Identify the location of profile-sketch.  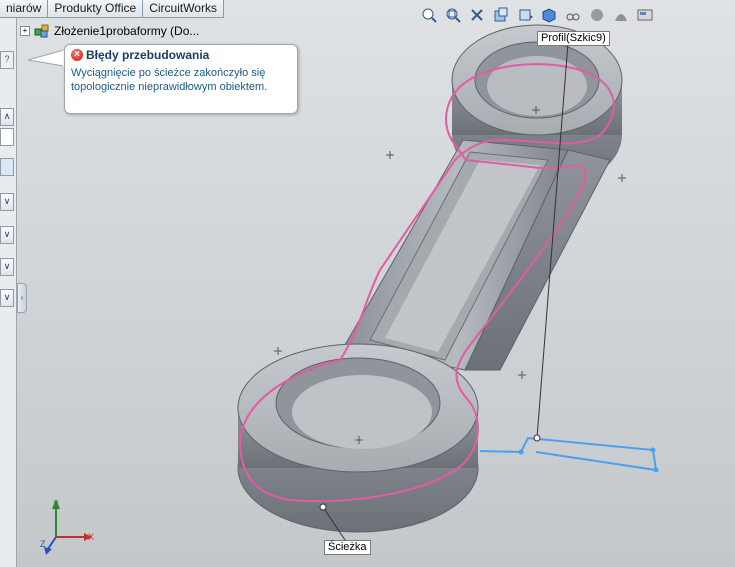
(568, 454).